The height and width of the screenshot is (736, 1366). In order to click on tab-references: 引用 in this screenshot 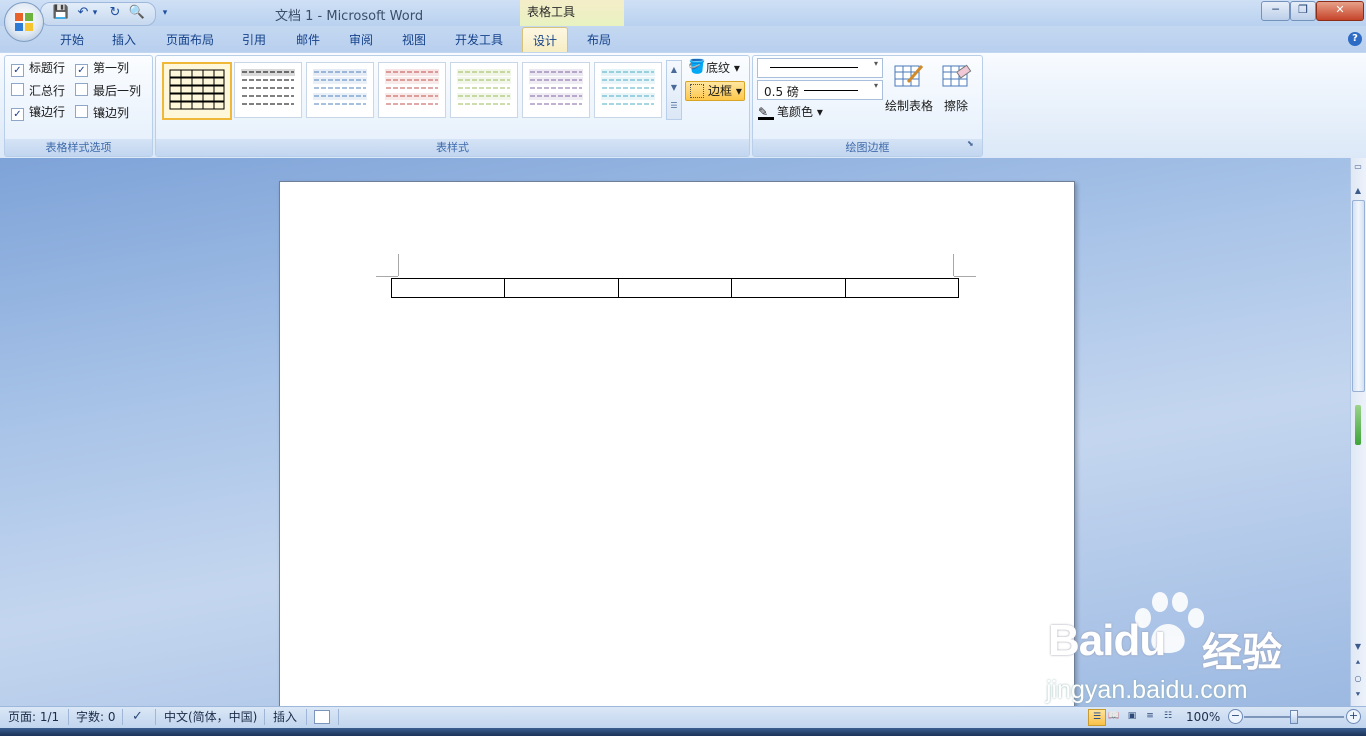, I will do `click(254, 40)`.